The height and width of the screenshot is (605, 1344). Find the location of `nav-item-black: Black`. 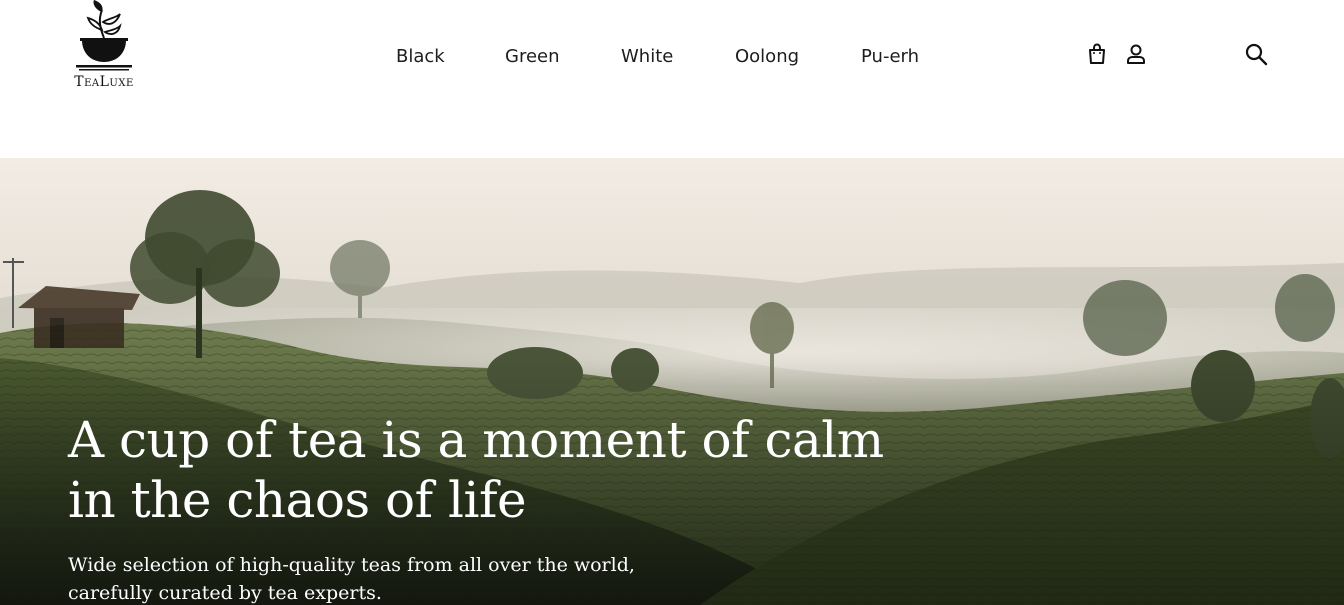

nav-item-black: Black is located at coordinates (420, 56).